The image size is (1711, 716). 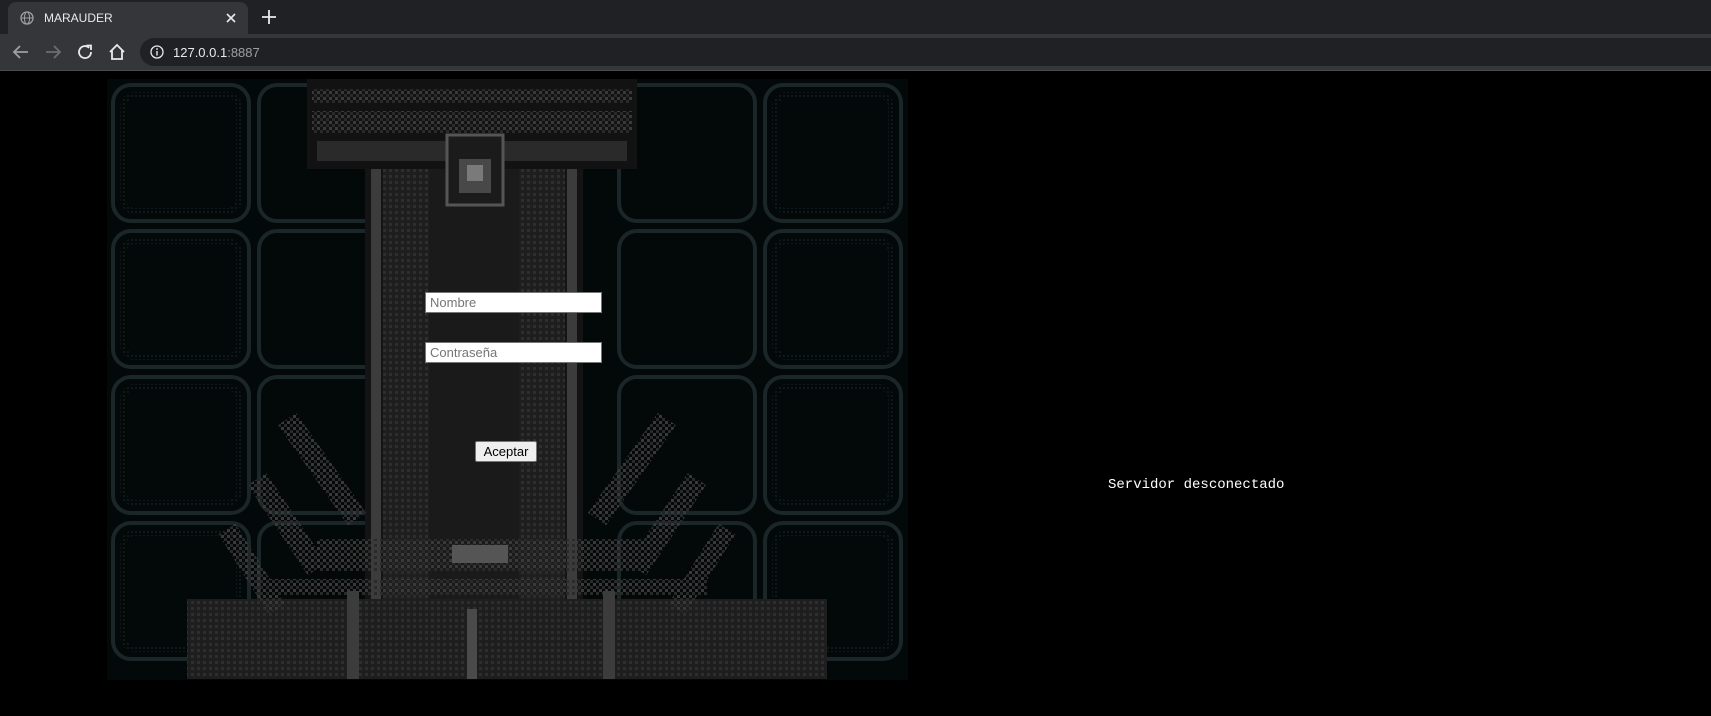 I want to click on tab-strip: MARAUDER, so click(x=855, y=17).